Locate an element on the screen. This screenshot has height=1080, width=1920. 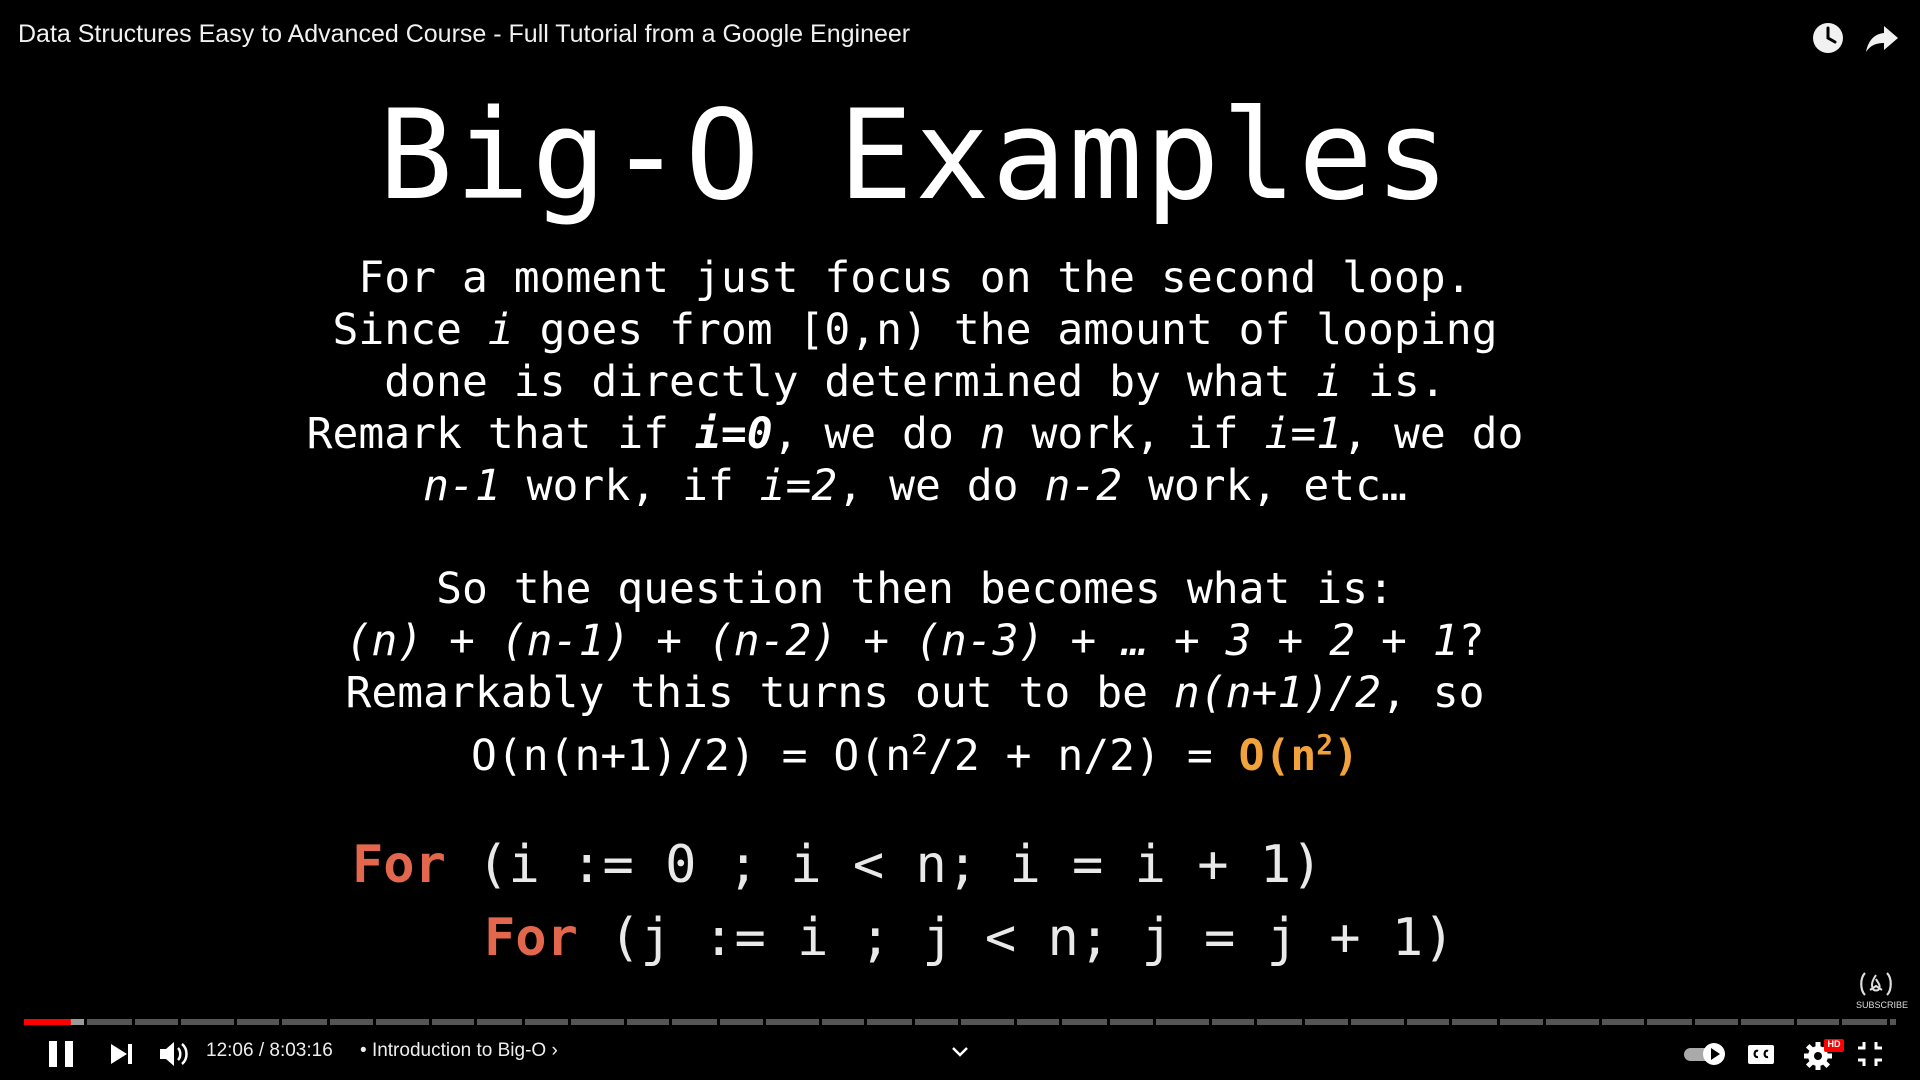
time-display: 12:06 / 8:03:16 is located at coordinates (269, 1051).